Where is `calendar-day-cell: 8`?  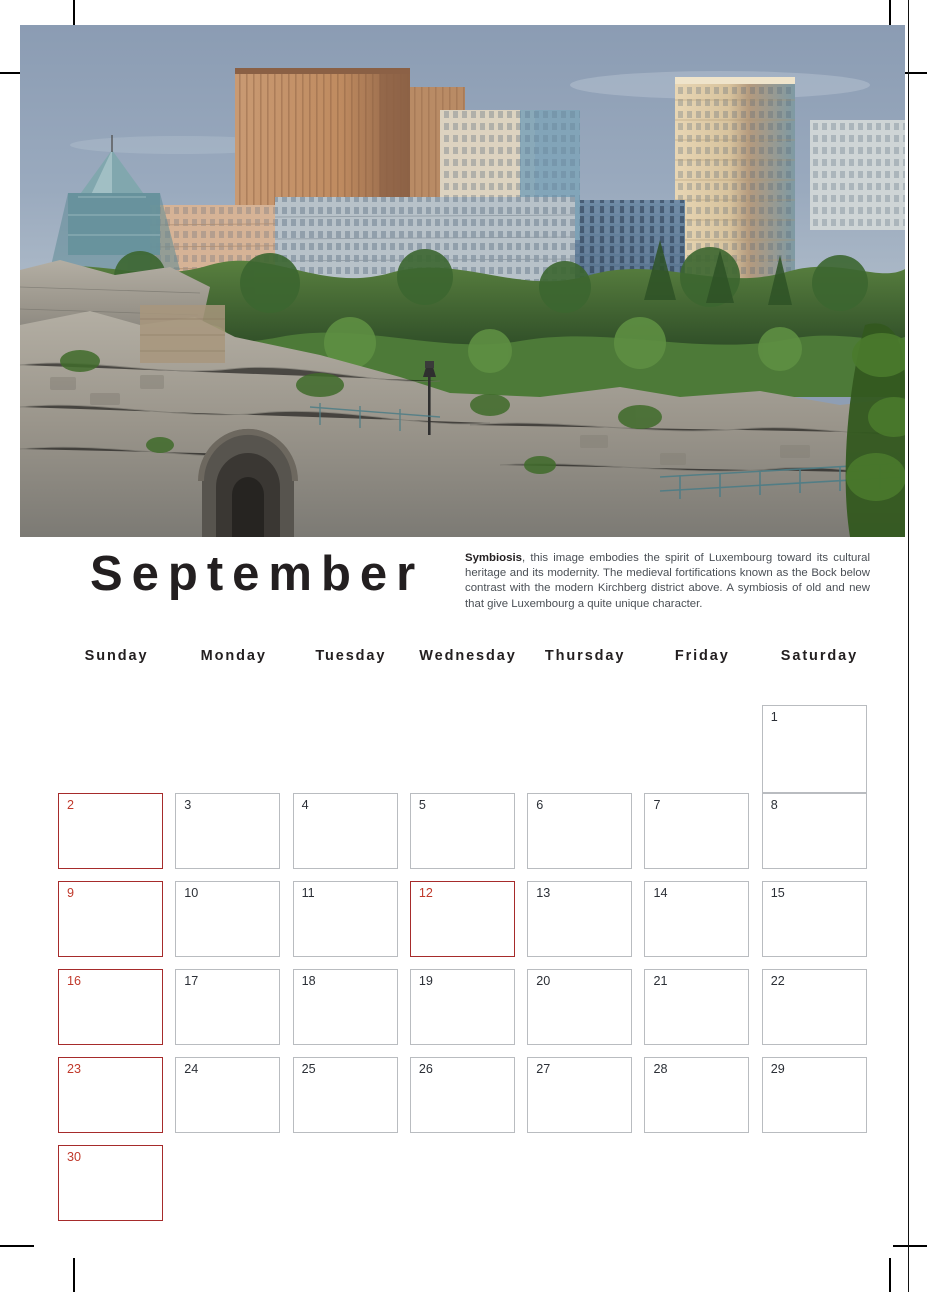
calendar-day-cell: 8 is located at coordinates (814, 831).